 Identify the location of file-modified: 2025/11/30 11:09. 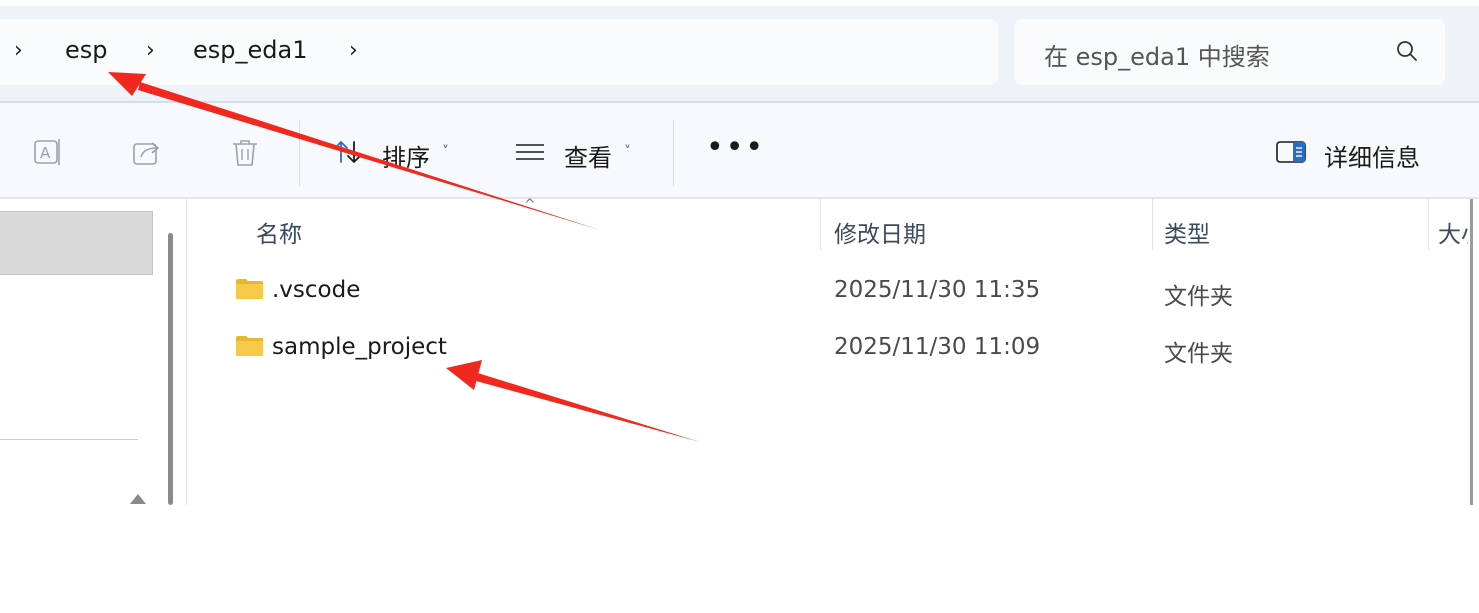
(937, 347).